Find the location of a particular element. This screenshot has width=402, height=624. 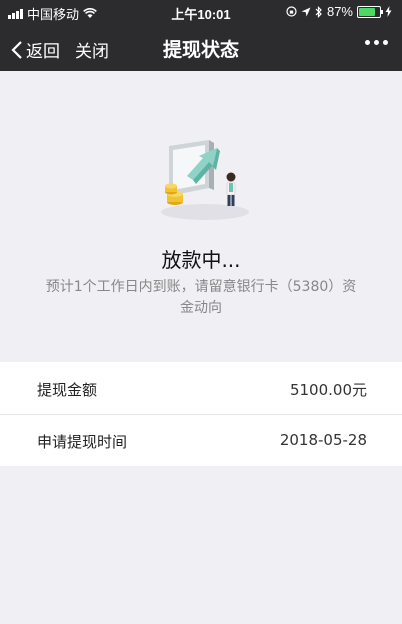

nav-bar: 返回 关闭 提现状态 is located at coordinates (201, 47).